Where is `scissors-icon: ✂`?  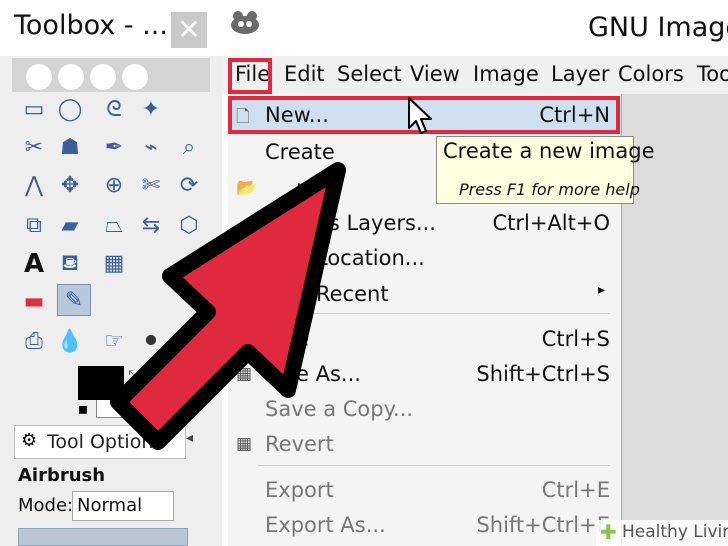
scissors-icon: ✂ is located at coordinates (34, 148).